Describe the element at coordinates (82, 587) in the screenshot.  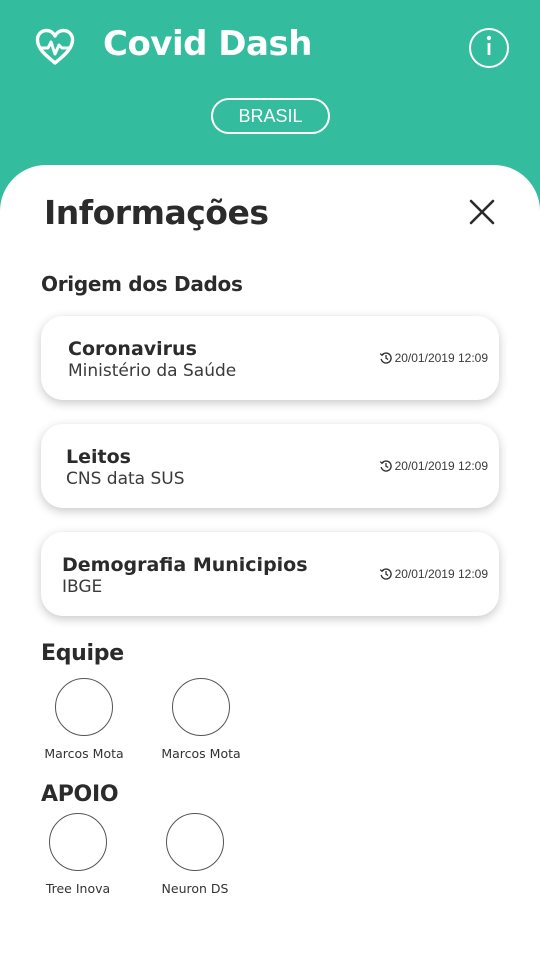
I see `source-provider: IBGE` at that location.